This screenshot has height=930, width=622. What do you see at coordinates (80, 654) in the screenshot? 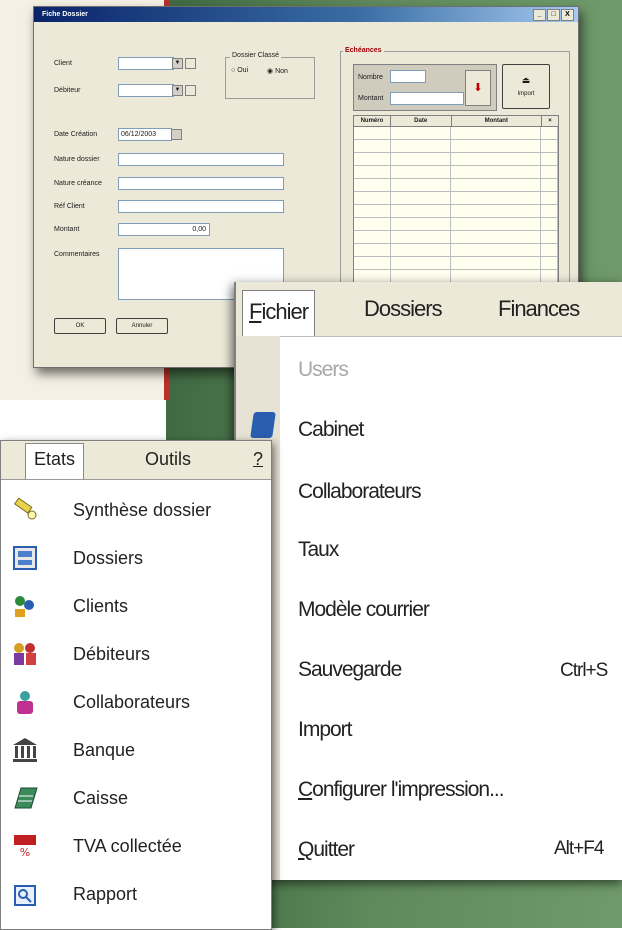
I see `menu-item-debiteurs: Débiteurs` at bounding box center [80, 654].